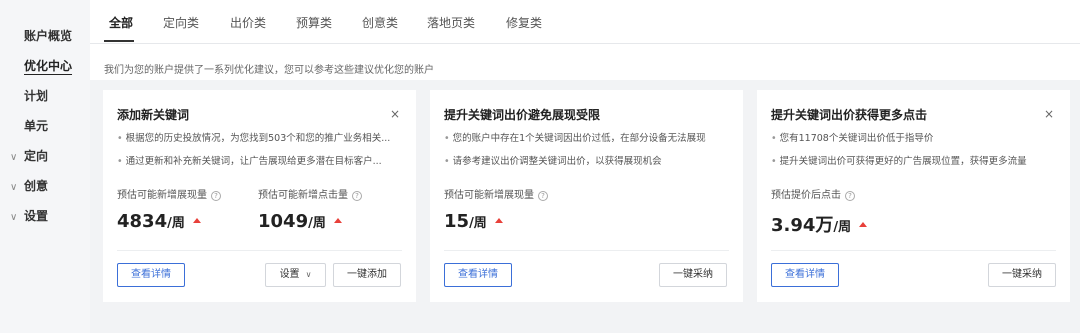  What do you see at coordinates (522, 115) in the screenshot?
I see `card-title: 提升关键词出价避免展现受限` at bounding box center [522, 115].